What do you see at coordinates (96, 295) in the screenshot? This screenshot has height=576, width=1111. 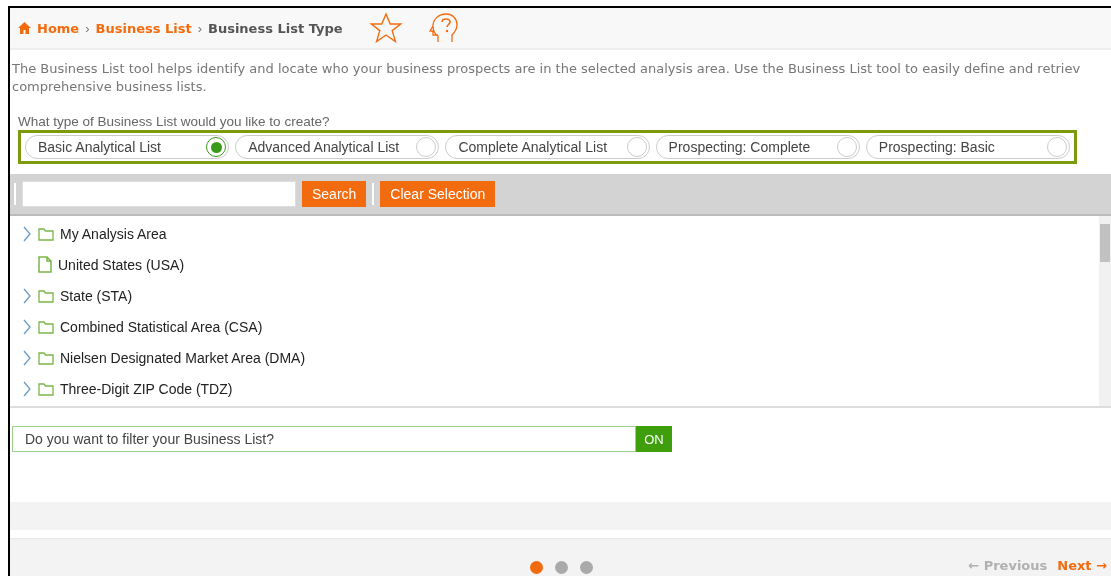 I see `tree-item: State (STA)` at bounding box center [96, 295].